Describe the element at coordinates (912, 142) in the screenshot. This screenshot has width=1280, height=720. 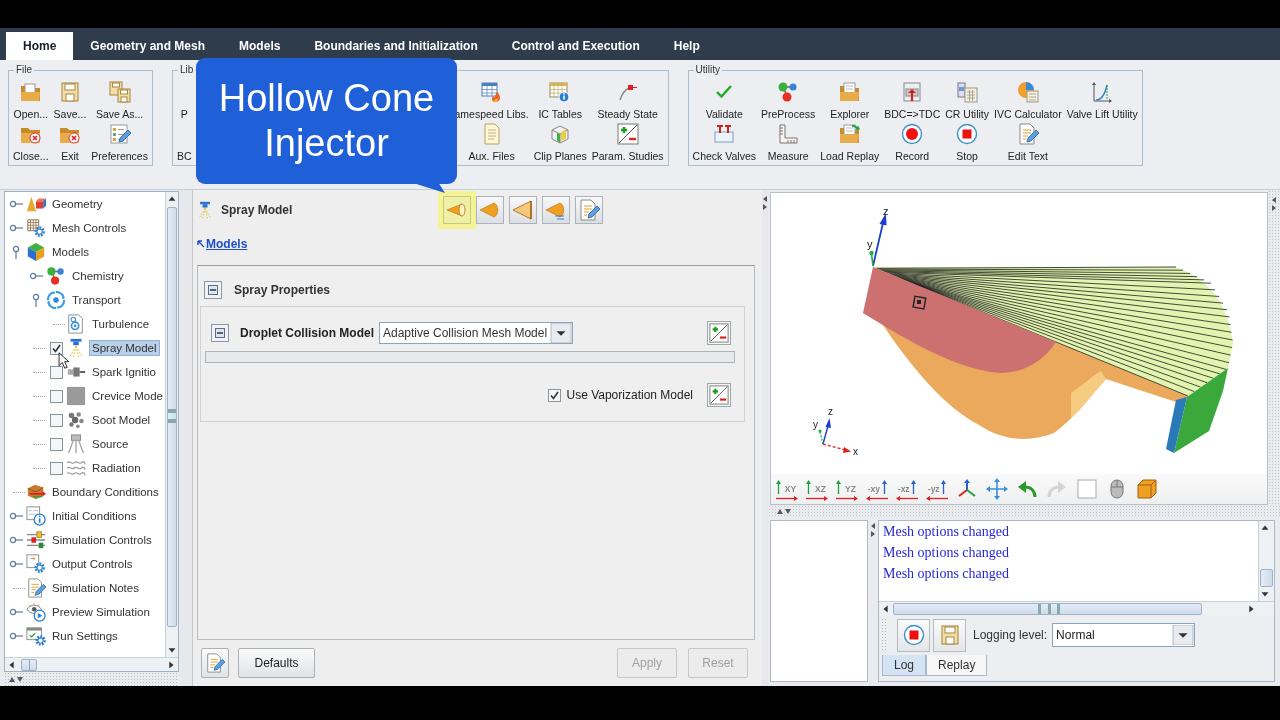
I see `ribbon-button: Record` at that location.